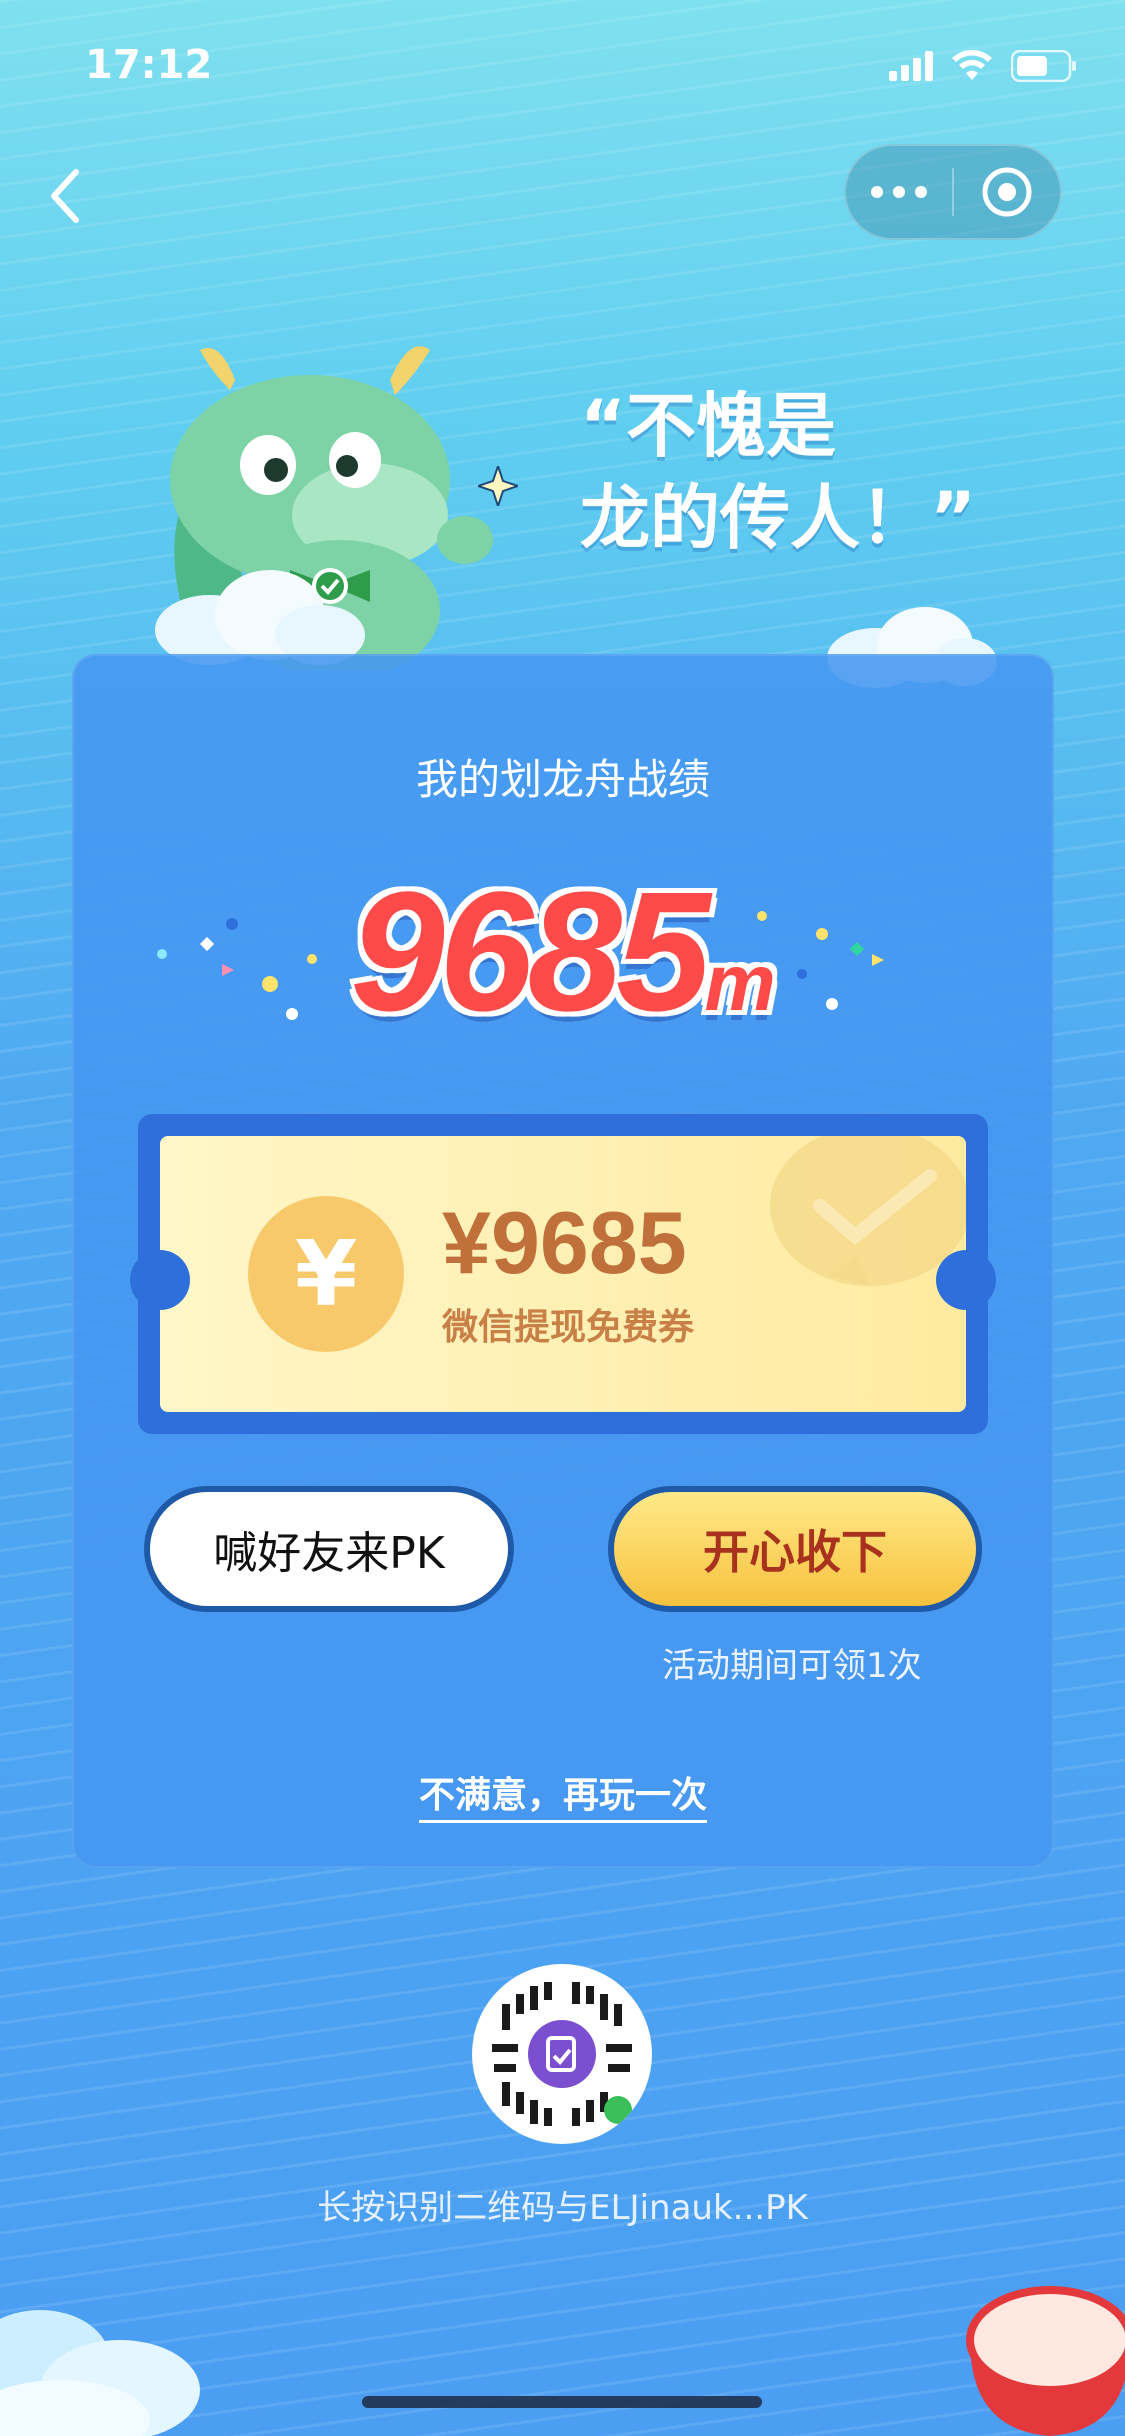 The width and height of the screenshot is (1125, 2436). I want to click on voucher-label: 微信提现免费券, so click(568, 1327).